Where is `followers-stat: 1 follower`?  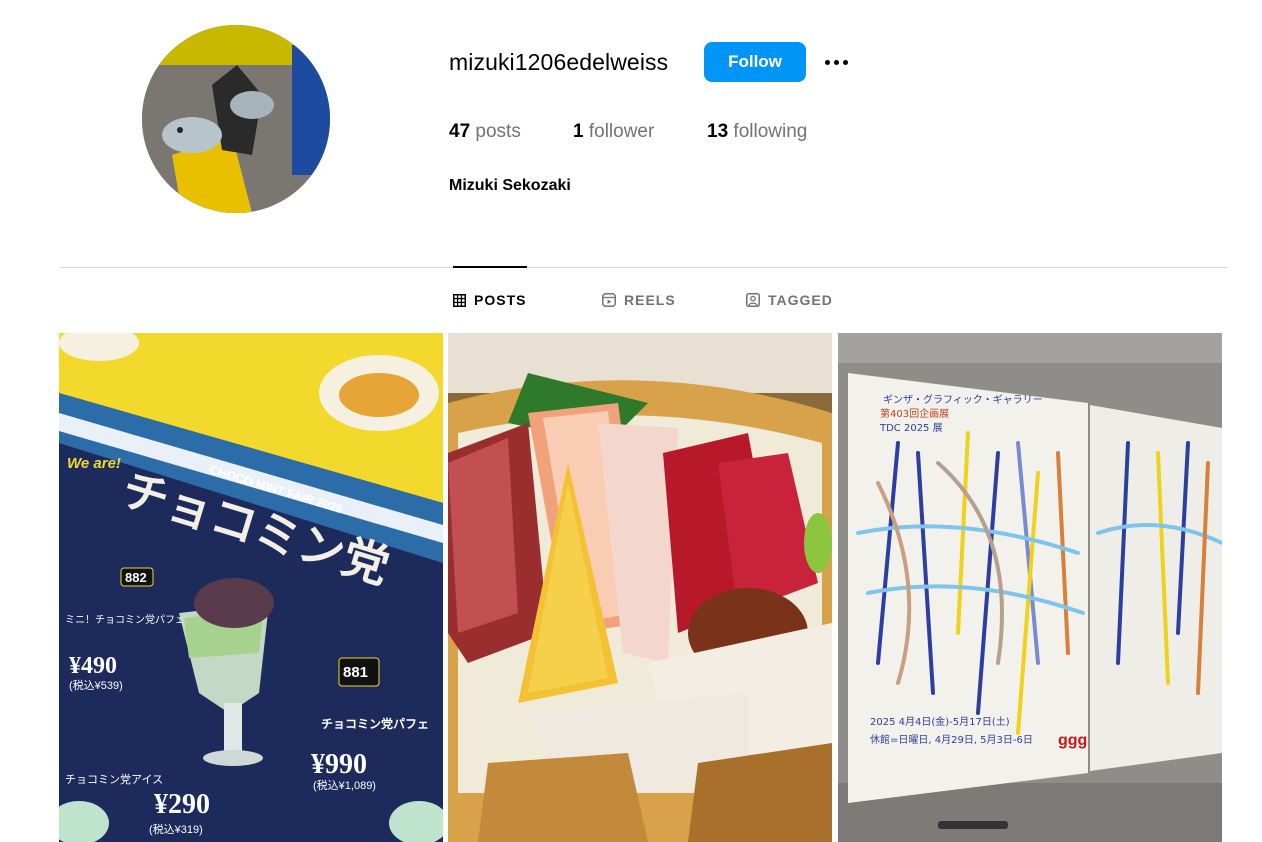 followers-stat: 1 follower is located at coordinates (613, 132).